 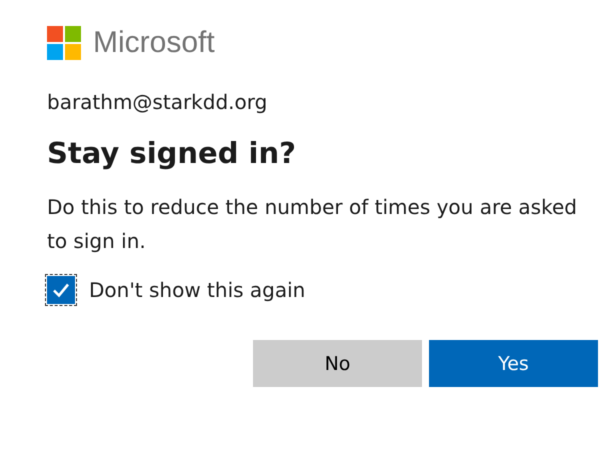 I want to click on decline-button: No, so click(x=337, y=363).